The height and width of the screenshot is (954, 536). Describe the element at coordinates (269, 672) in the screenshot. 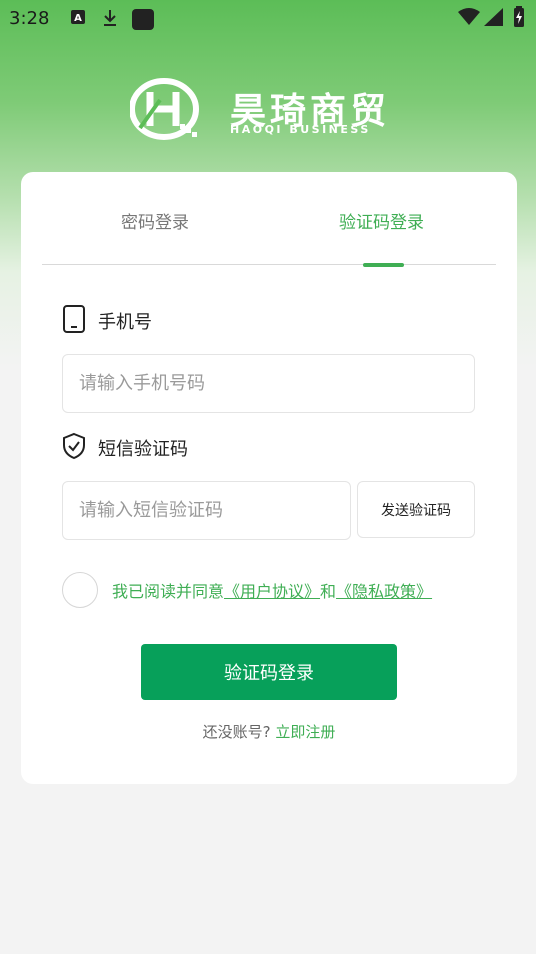

I see `sms-login-button: 验证码登录` at that location.